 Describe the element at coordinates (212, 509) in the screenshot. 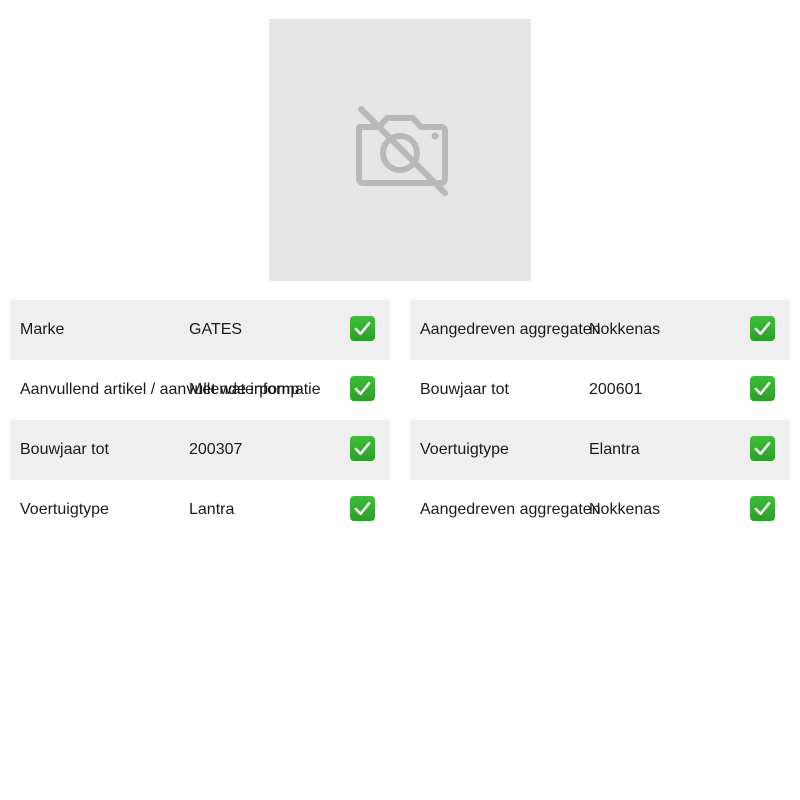

I see `spec-value: Lantra` at that location.